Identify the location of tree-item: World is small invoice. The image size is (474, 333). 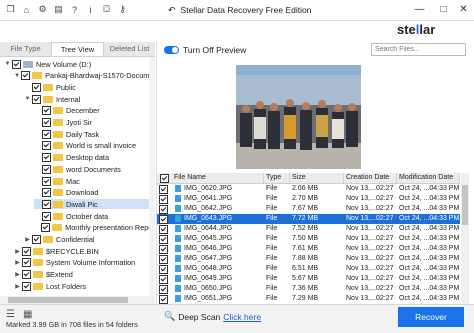
(91, 146).